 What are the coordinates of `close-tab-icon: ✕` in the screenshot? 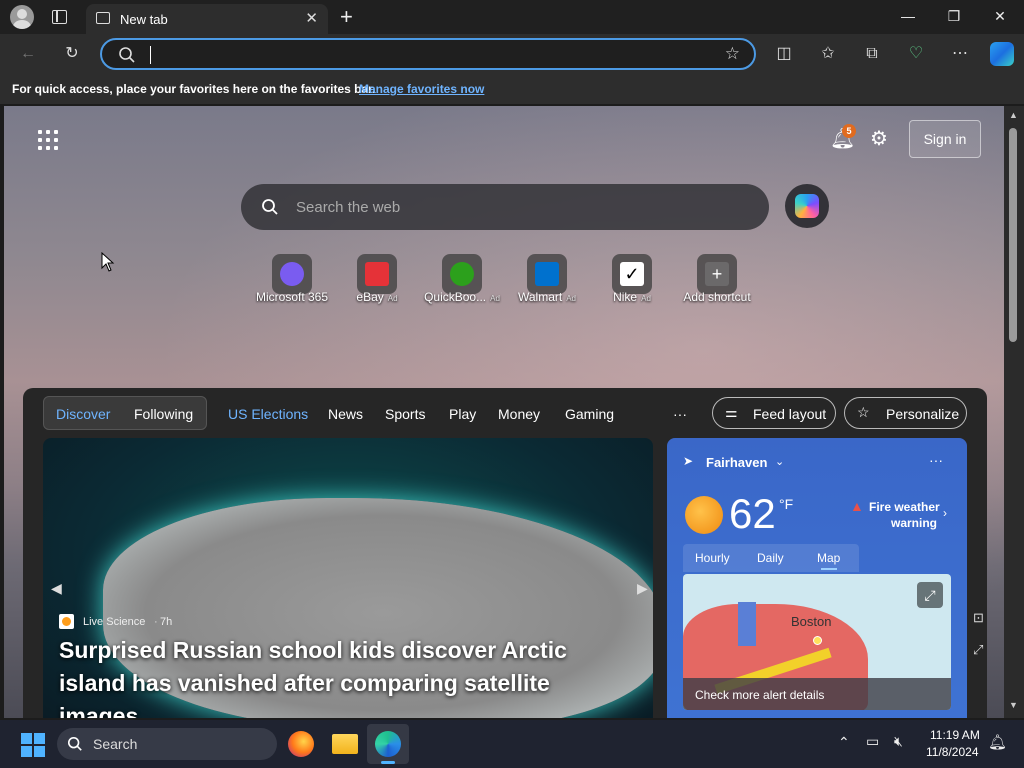 It's located at (311, 18).